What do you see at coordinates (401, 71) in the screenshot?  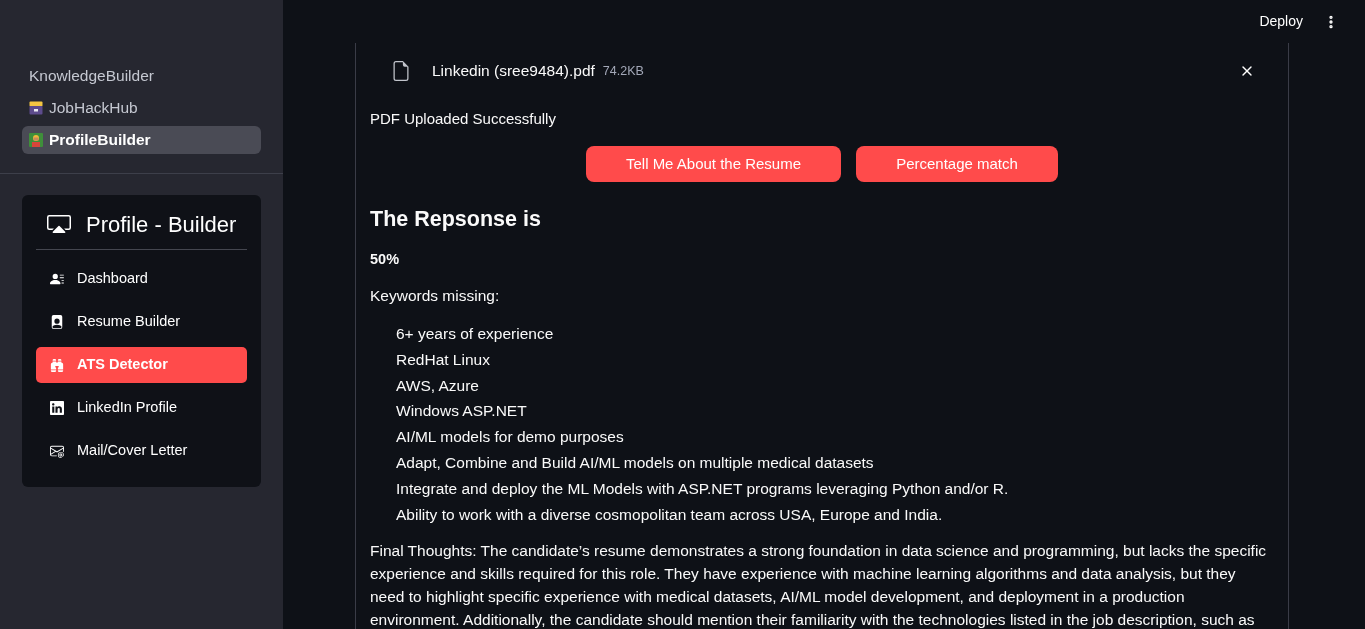 I see `file-icon` at bounding box center [401, 71].